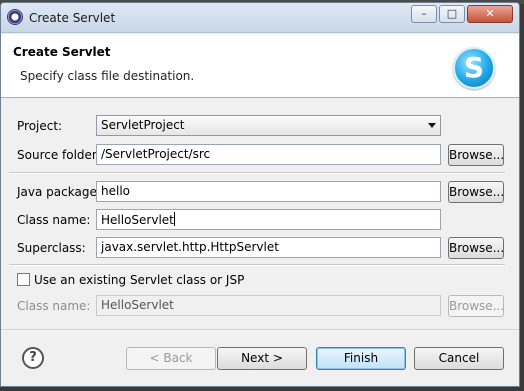  Describe the element at coordinates (54, 306) in the screenshot. I see `existing-class-name-label: Class name:` at that location.